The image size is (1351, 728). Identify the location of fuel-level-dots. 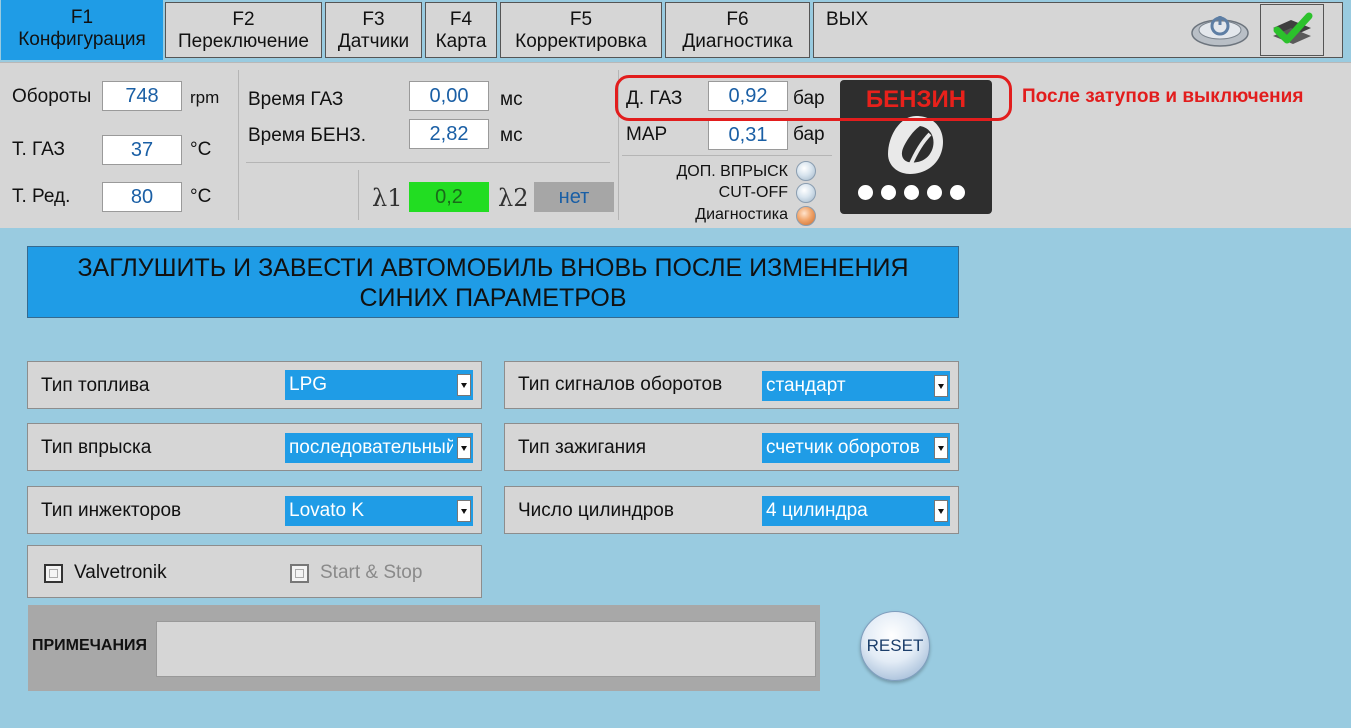
(911, 192).